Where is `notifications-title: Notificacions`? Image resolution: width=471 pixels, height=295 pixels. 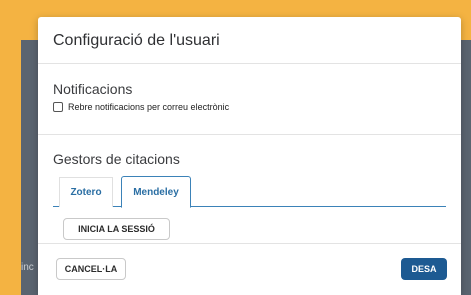
notifications-title: Notificacions is located at coordinates (93, 89).